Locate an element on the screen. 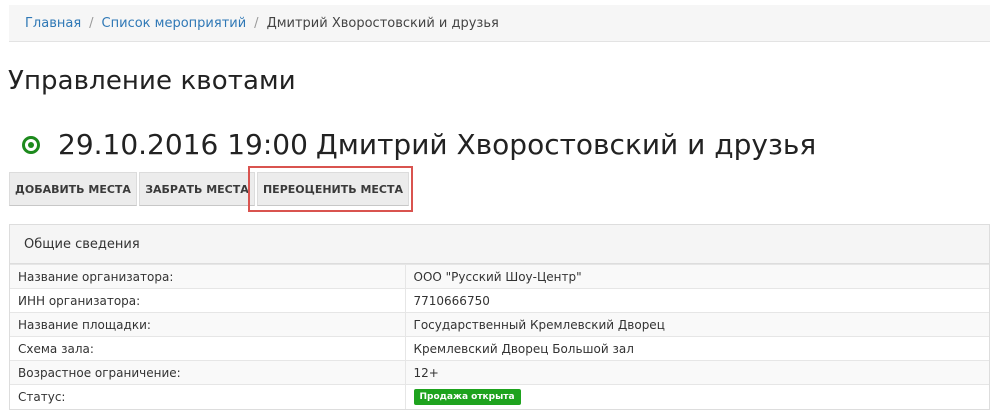  row-label: Возрастное ограничение: is located at coordinates (208, 372).